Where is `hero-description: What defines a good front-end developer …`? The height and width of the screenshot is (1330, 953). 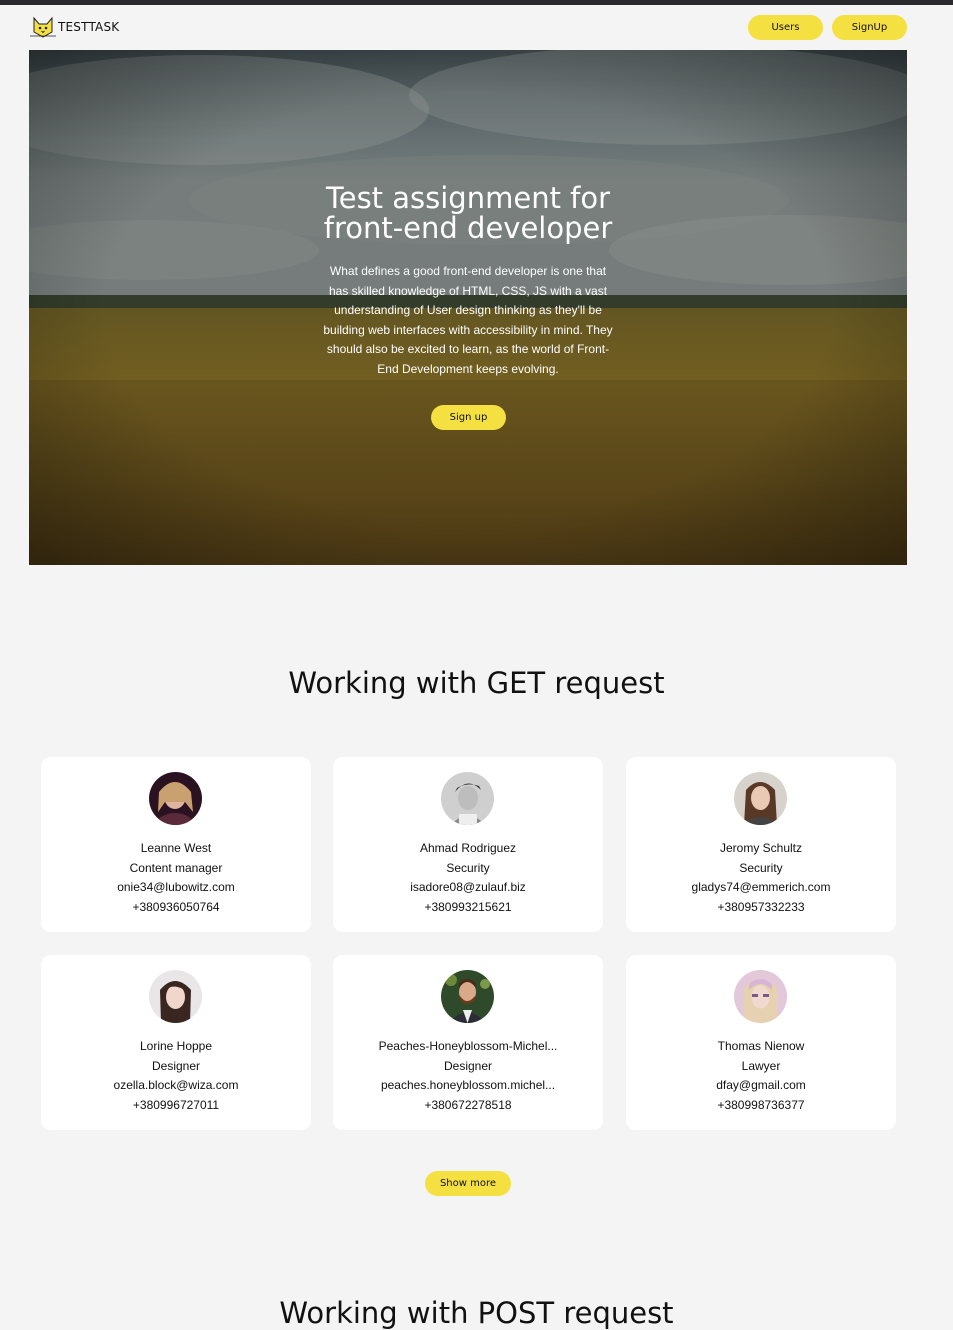
hero-description: What defines a good front-end developer … is located at coordinates (468, 320).